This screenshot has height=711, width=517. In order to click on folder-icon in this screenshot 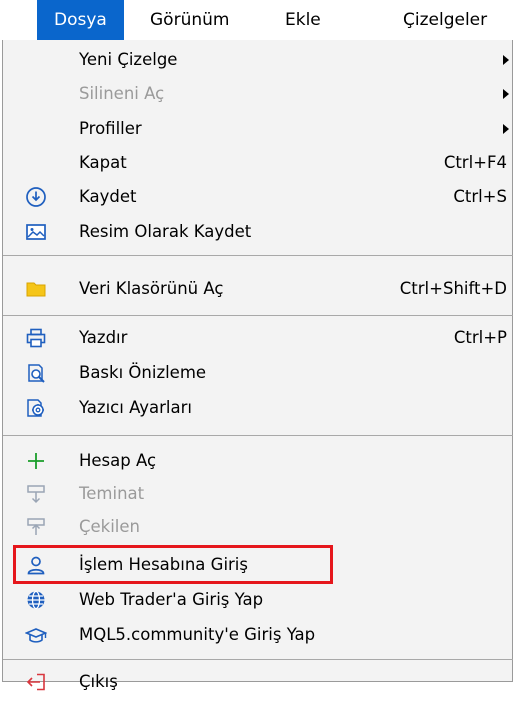, I will do `click(36, 289)`.